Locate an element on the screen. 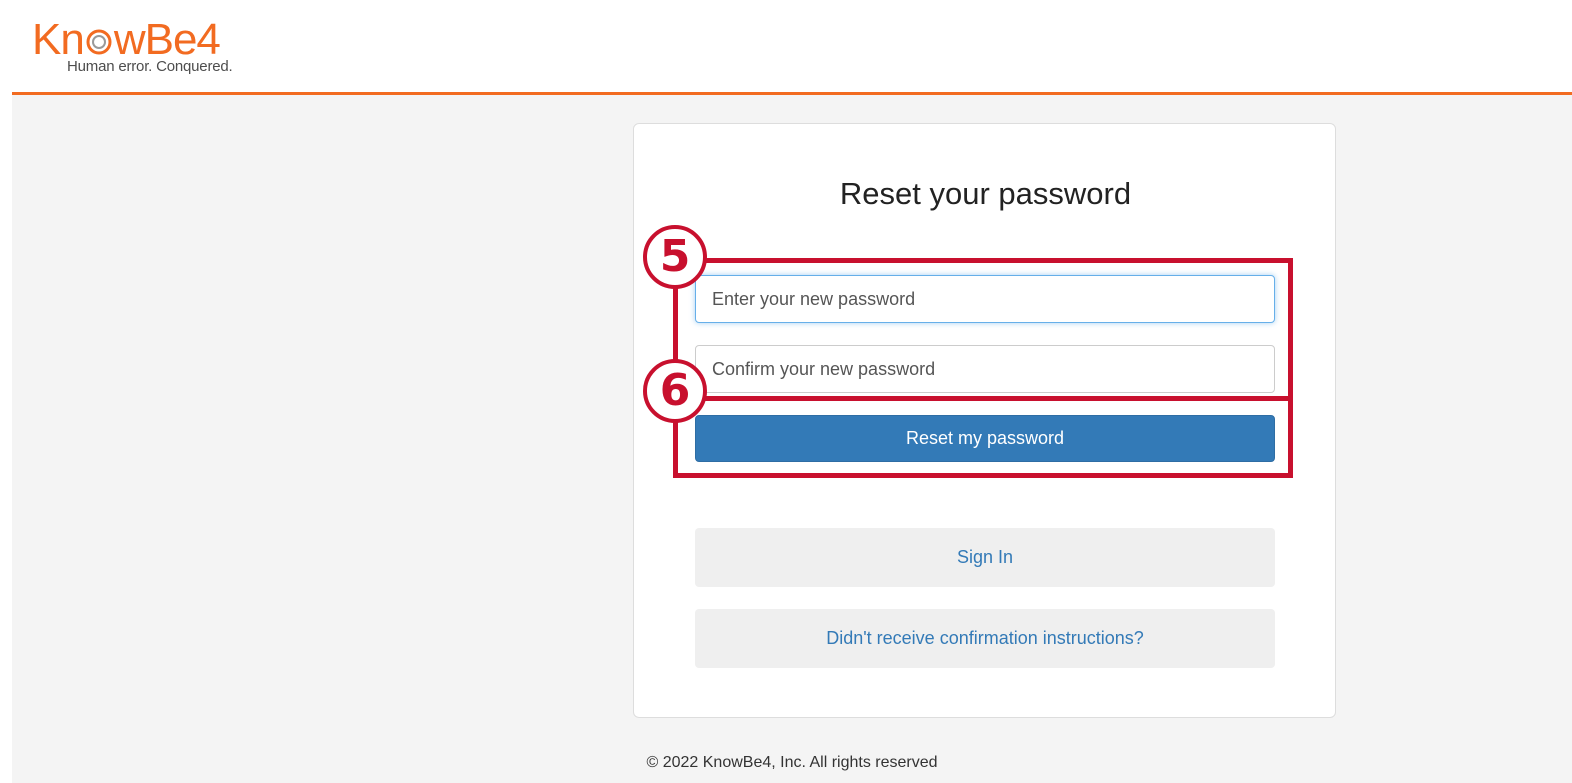  header: Kn wBe4 Human error. Conquered. is located at coordinates (792, 47).